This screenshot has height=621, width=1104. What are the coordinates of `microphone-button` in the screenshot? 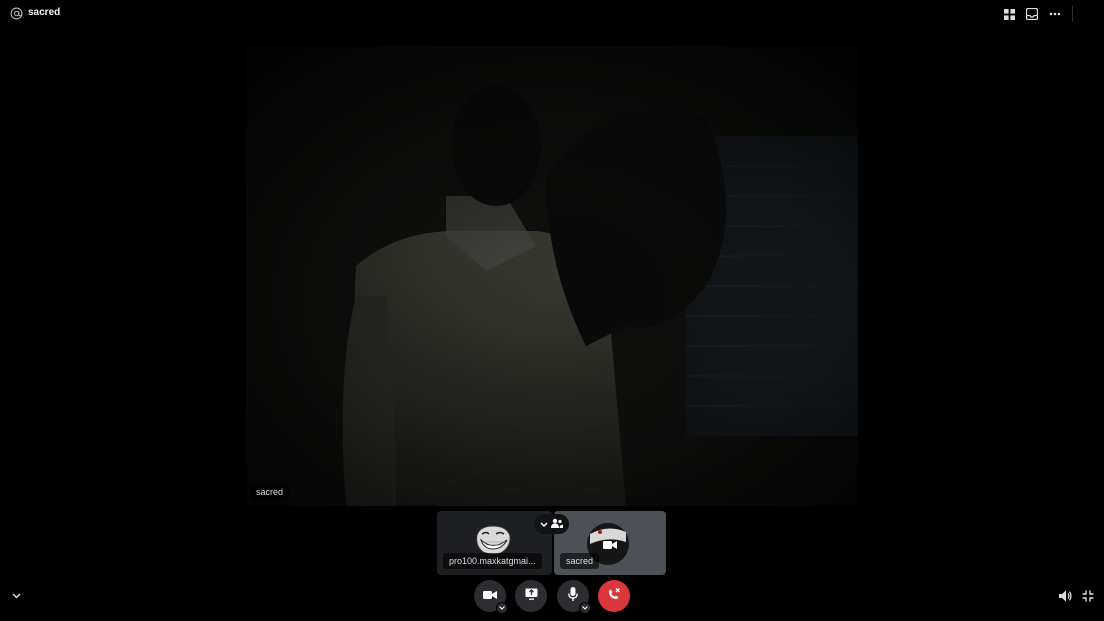 It's located at (574, 597).